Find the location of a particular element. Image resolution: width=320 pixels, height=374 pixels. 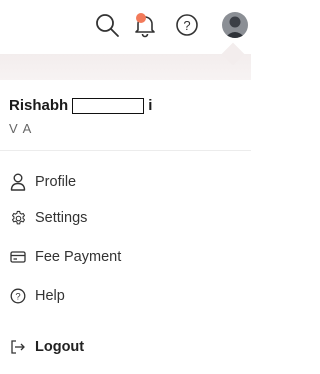

menu-item-label: Fee Payment is located at coordinates (78, 257).